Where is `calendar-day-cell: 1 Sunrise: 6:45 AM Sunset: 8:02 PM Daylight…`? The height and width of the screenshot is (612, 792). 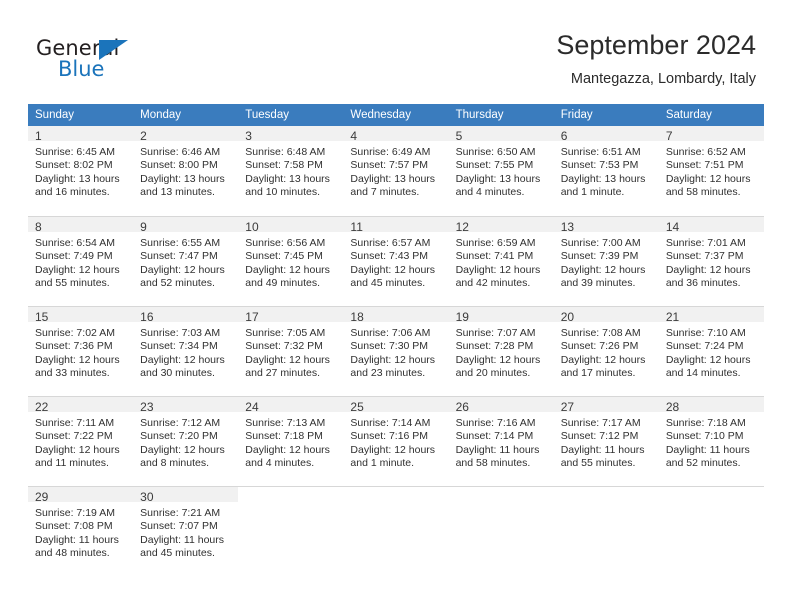 calendar-day-cell: 1 Sunrise: 6:45 AM Sunset: 8:02 PM Daylight… is located at coordinates (81, 171).